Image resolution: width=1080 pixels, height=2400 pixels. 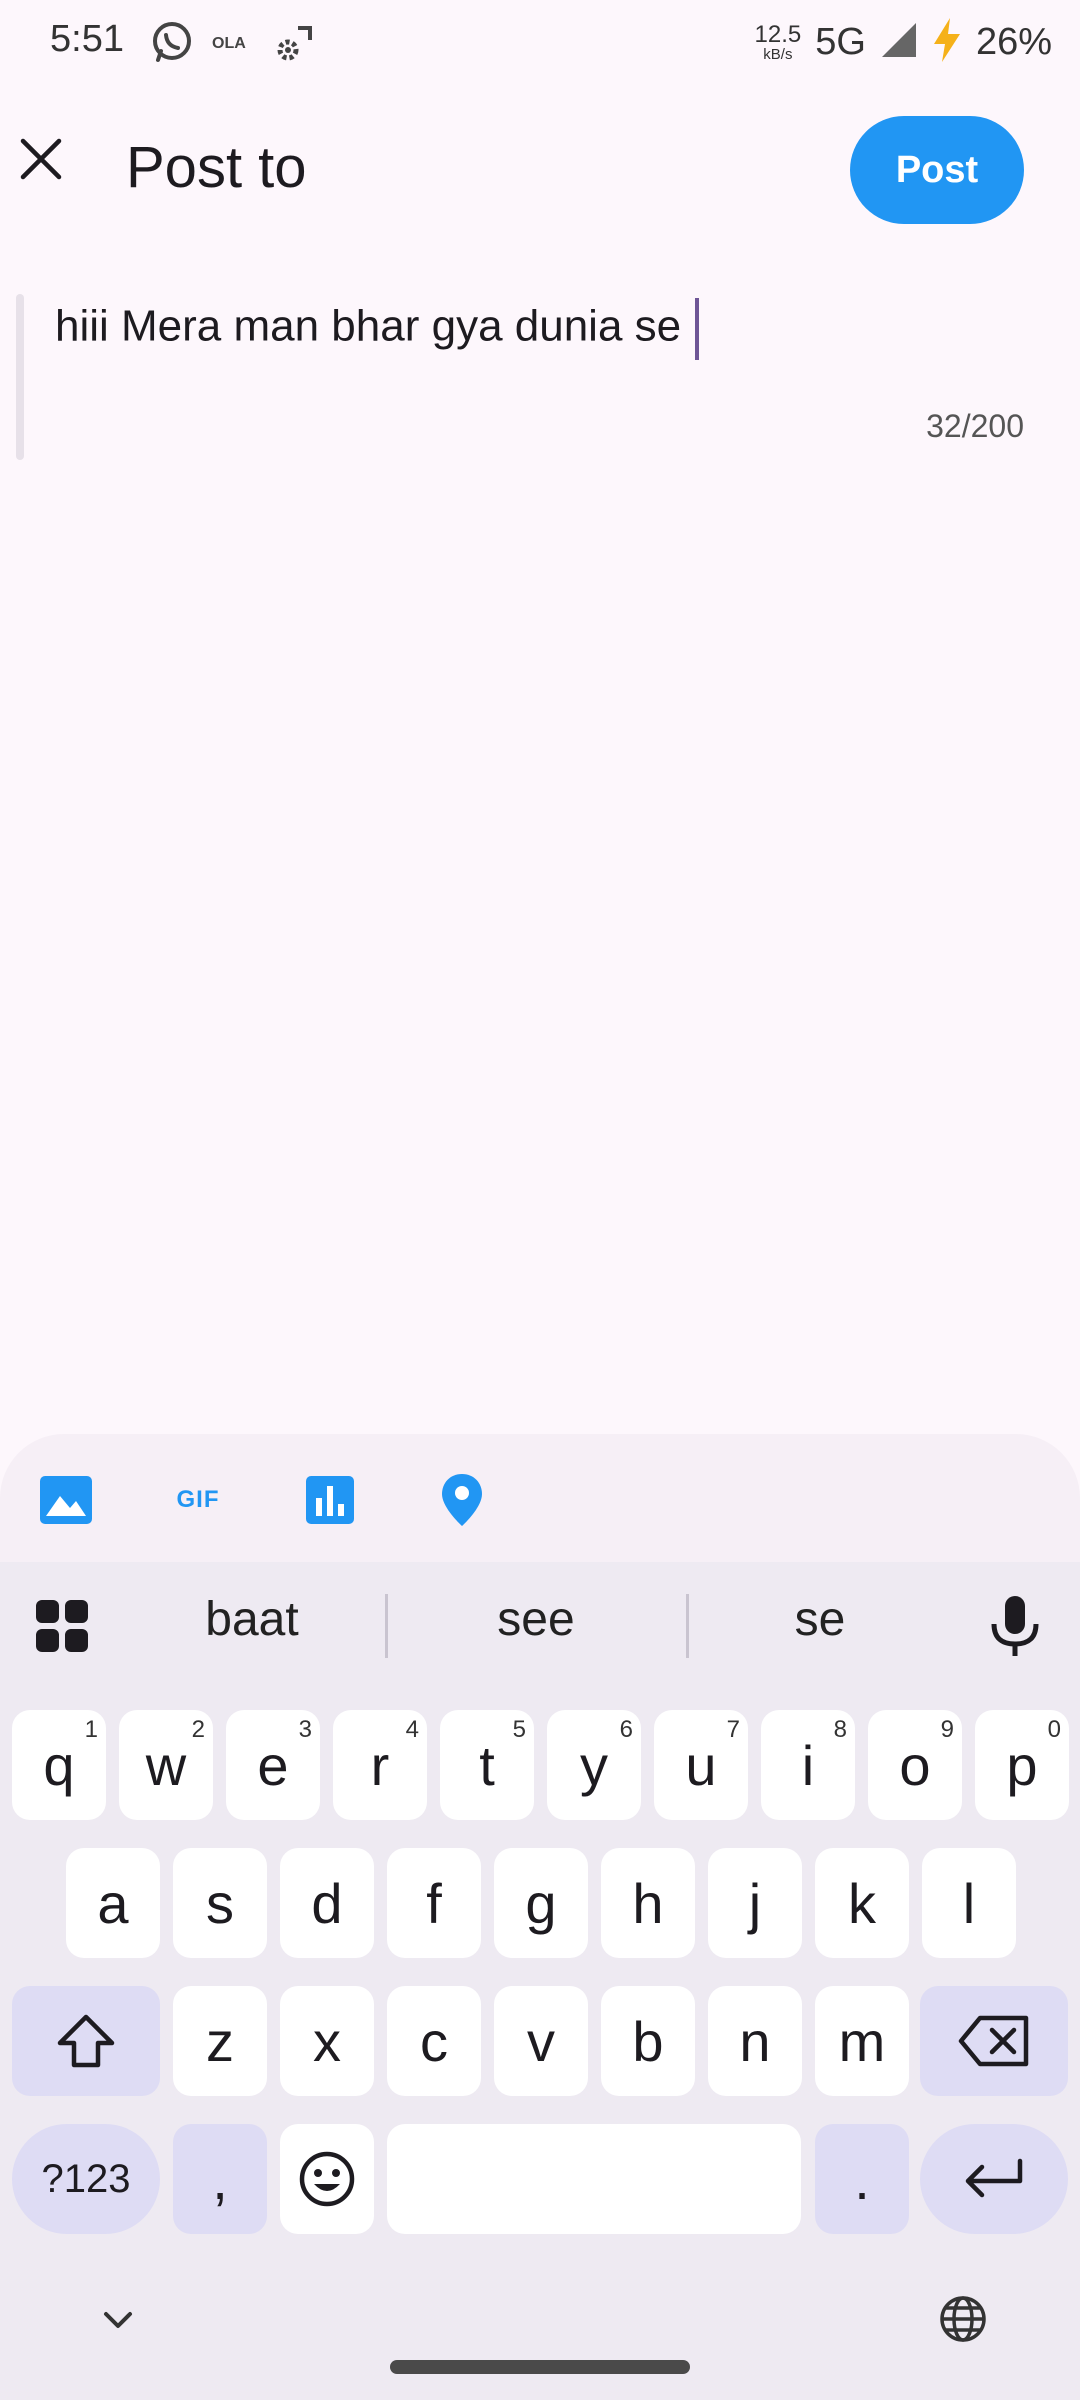 What do you see at coordinates (594, 2179) in the screenshot?
I see `space-key` at bounding box center [594, 2179].